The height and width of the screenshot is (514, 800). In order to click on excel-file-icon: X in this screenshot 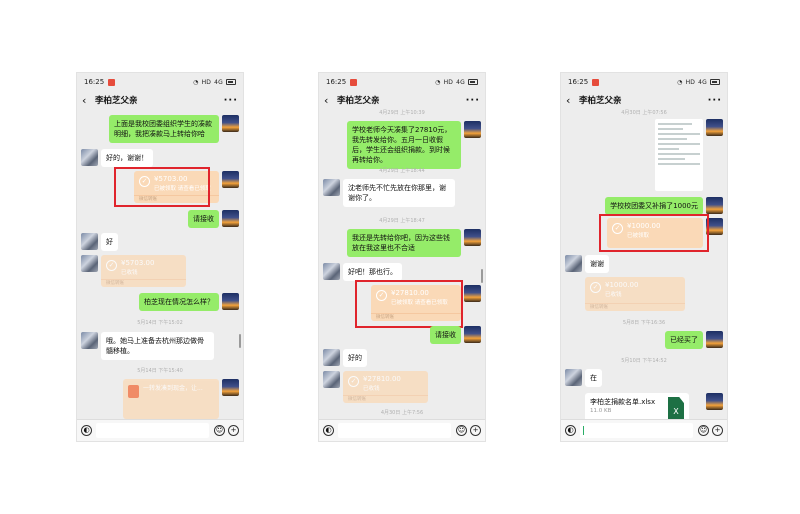, I will do `click(676, 408)`.